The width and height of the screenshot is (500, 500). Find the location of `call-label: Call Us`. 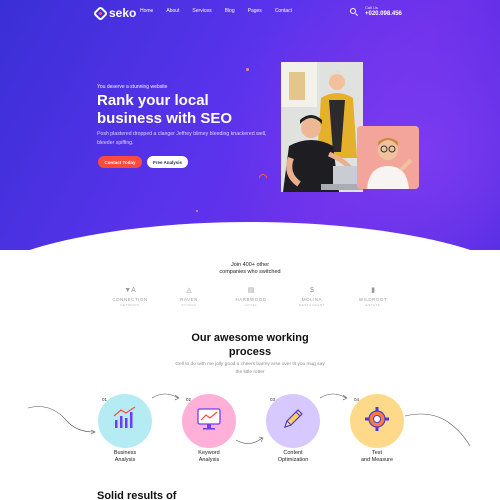

call-label: Call Us is located at coordinates (371, 7).